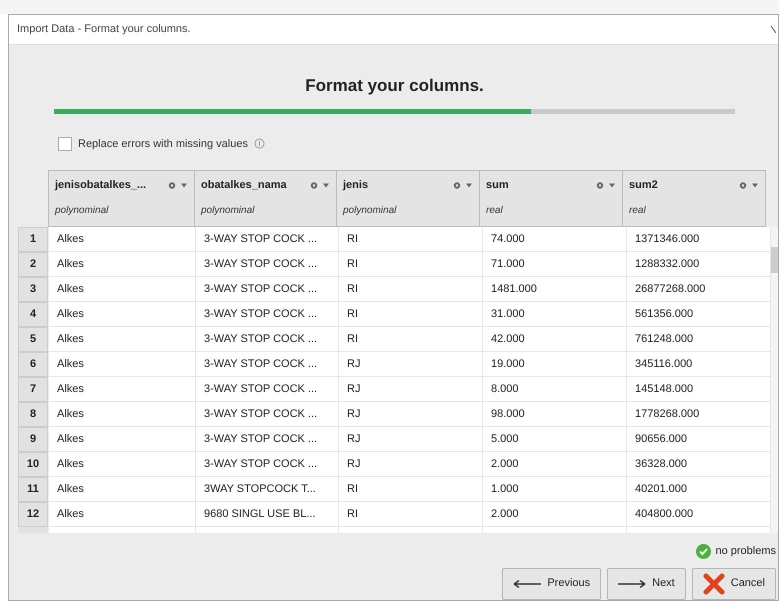  Describe the element at coordinates (699, 239) in the screenshot. I see `table-cell: 1371346.000` at that location.